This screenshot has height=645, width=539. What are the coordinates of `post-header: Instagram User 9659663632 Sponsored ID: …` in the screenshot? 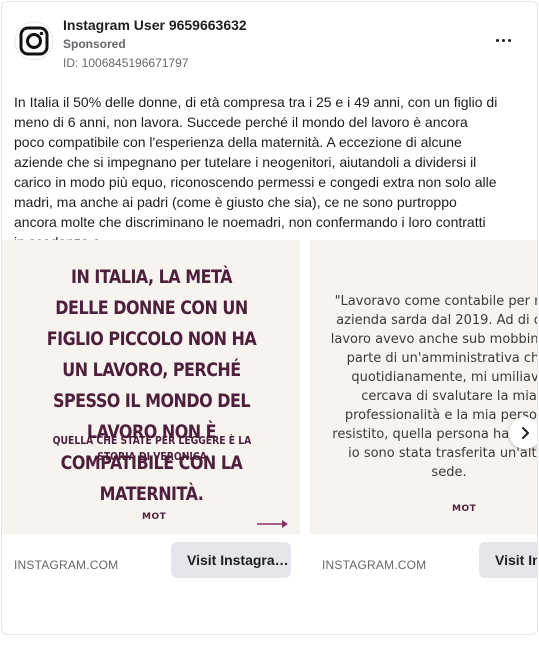 It's located at (269, 44).